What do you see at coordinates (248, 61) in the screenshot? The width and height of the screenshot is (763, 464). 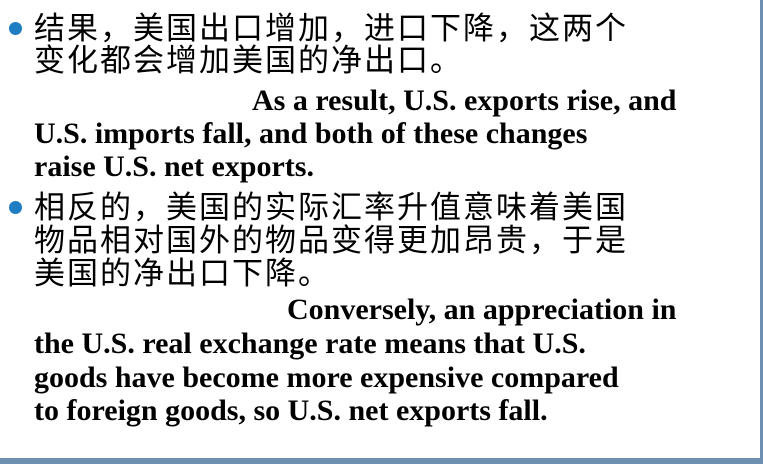 I see `bullet-1-zh-line-2: 变化都会增加美国的净出口。` at bounding box center [248, 61].